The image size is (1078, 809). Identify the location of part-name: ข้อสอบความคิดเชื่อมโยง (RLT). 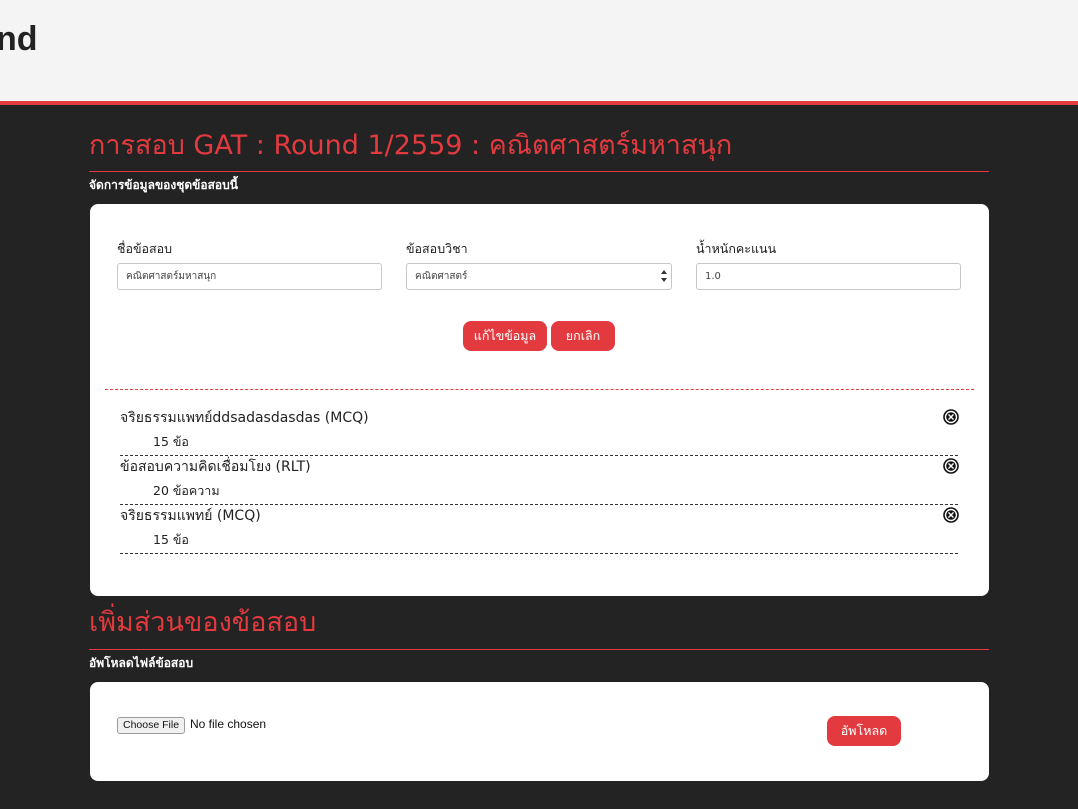
(215, 467).